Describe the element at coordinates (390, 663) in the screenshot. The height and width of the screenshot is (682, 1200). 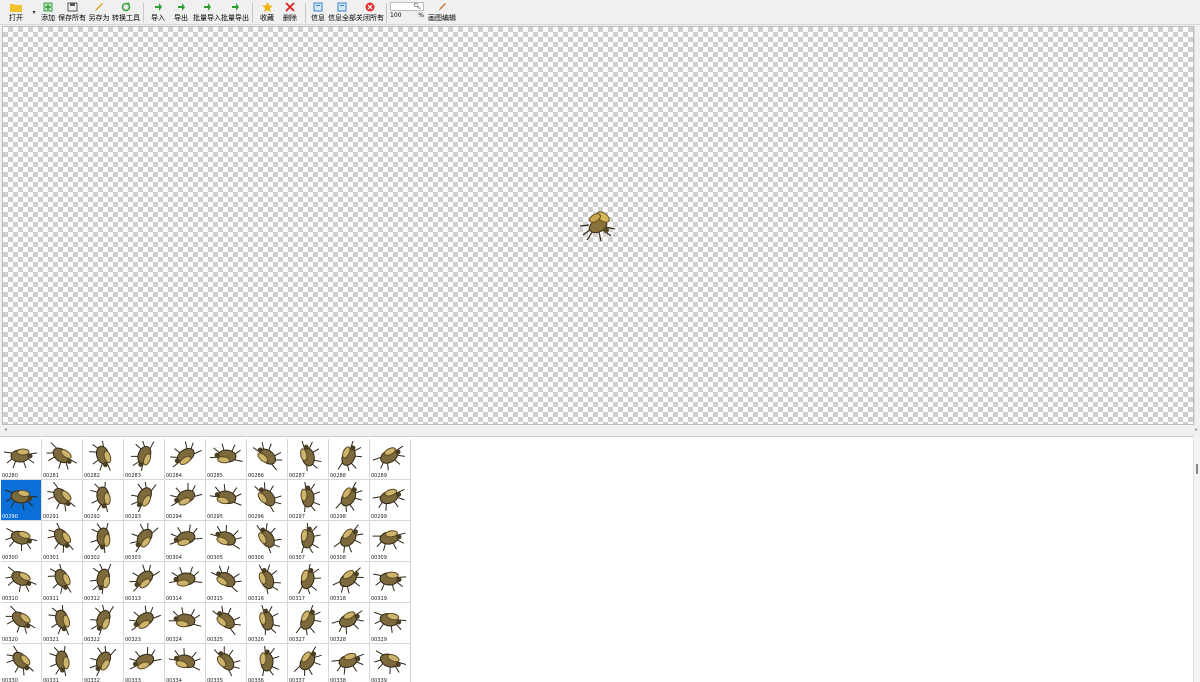
I see `thumbnail-item: 00339` at that location.